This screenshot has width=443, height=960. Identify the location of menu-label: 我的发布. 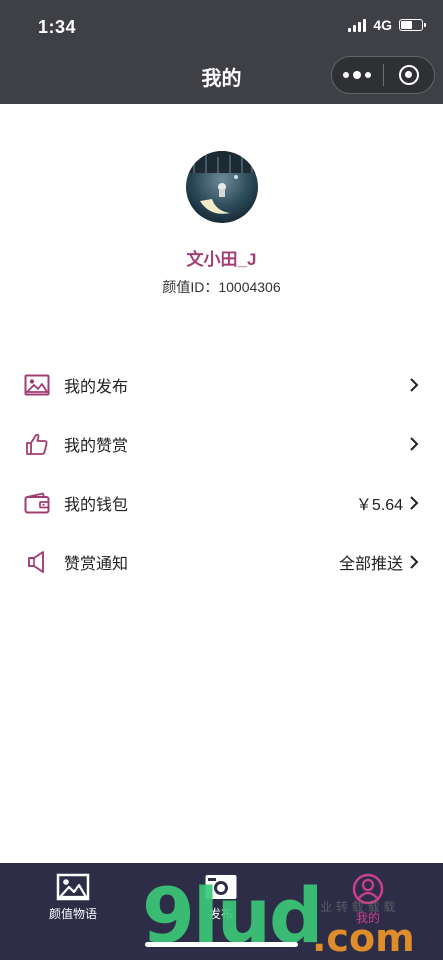
(96, 387).